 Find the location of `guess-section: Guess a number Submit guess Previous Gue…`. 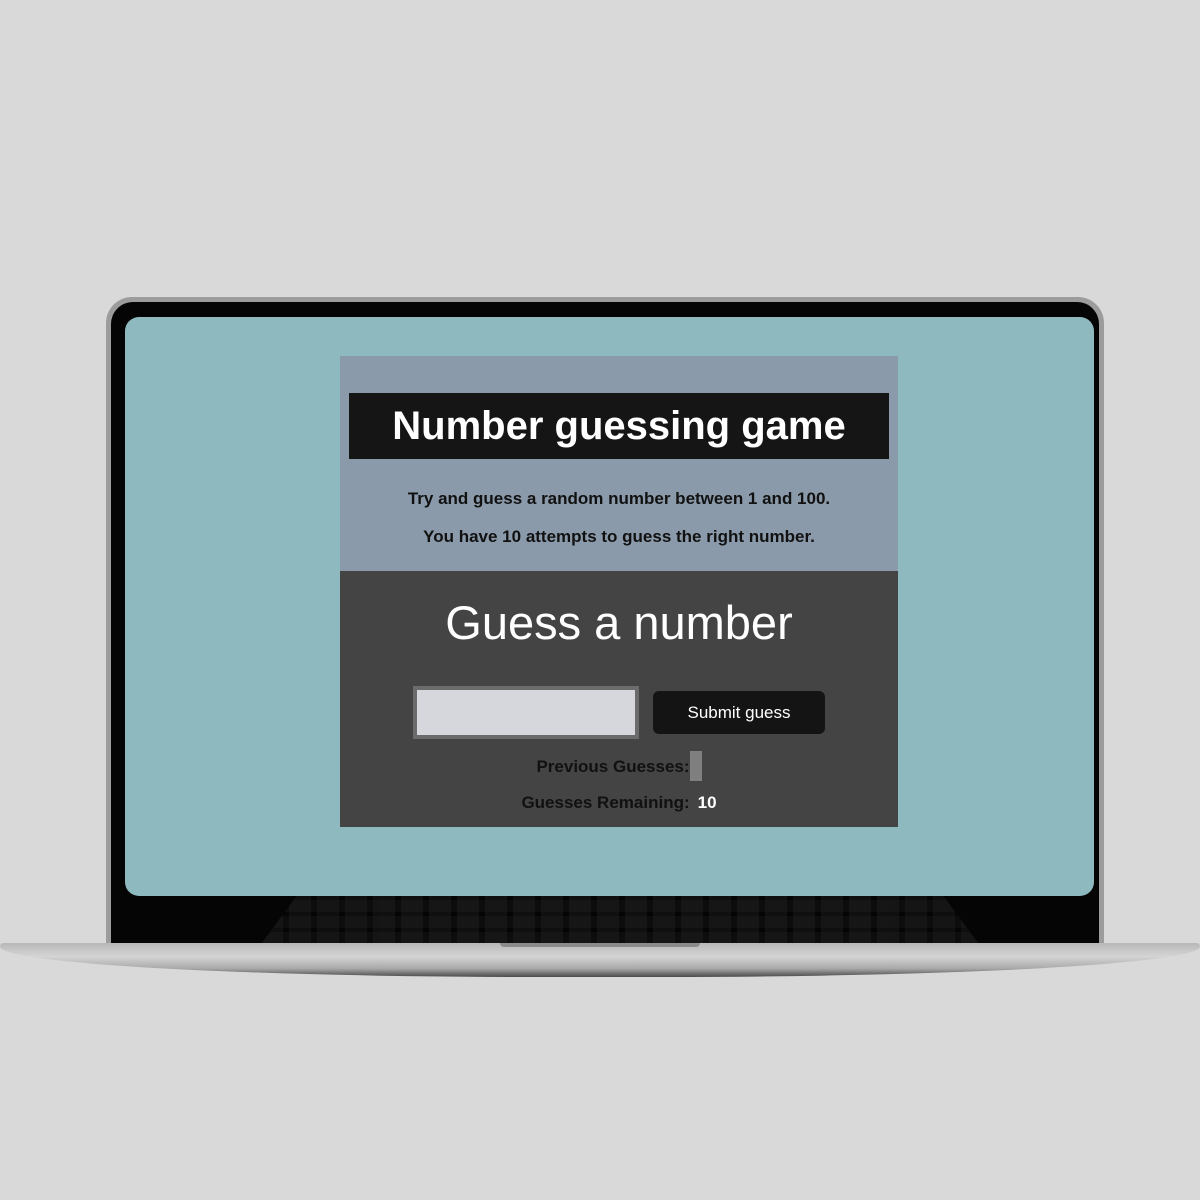

guess-section: Guess a number Submit guess Previous Gue… is located at coordinates (619, 699).